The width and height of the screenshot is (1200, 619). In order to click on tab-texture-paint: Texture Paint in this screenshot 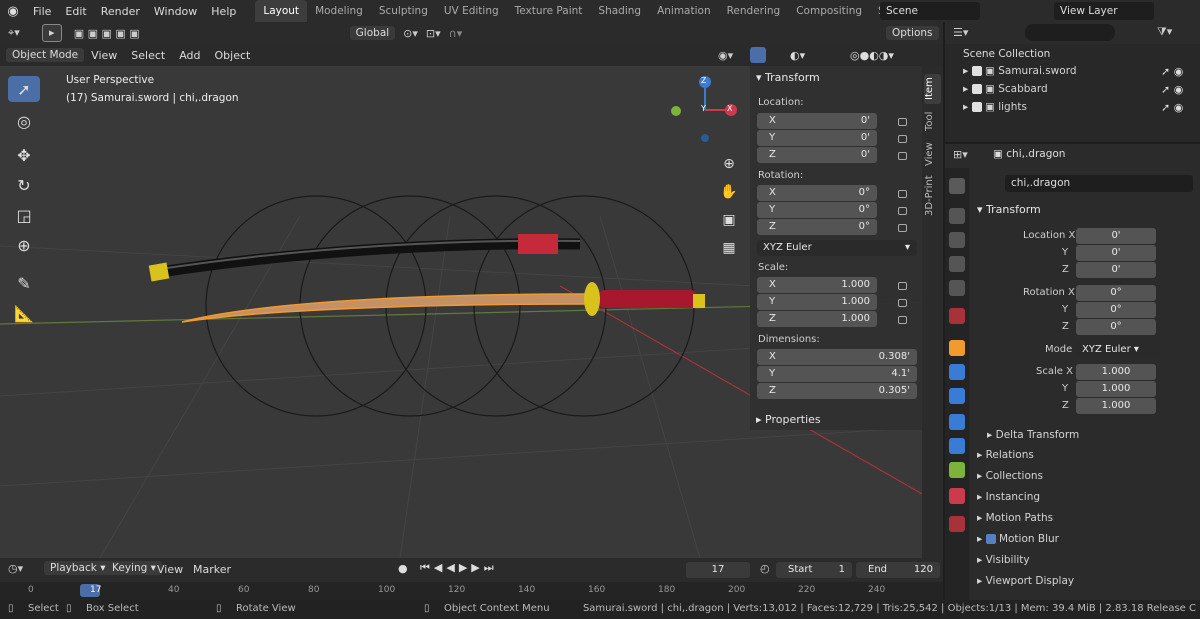, I will do `click(549, 11)`.